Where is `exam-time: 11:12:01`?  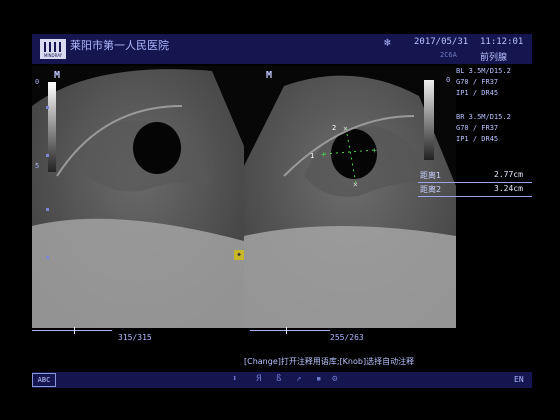
exam-time: 11:12:01 is located at coordinates (502, 42).